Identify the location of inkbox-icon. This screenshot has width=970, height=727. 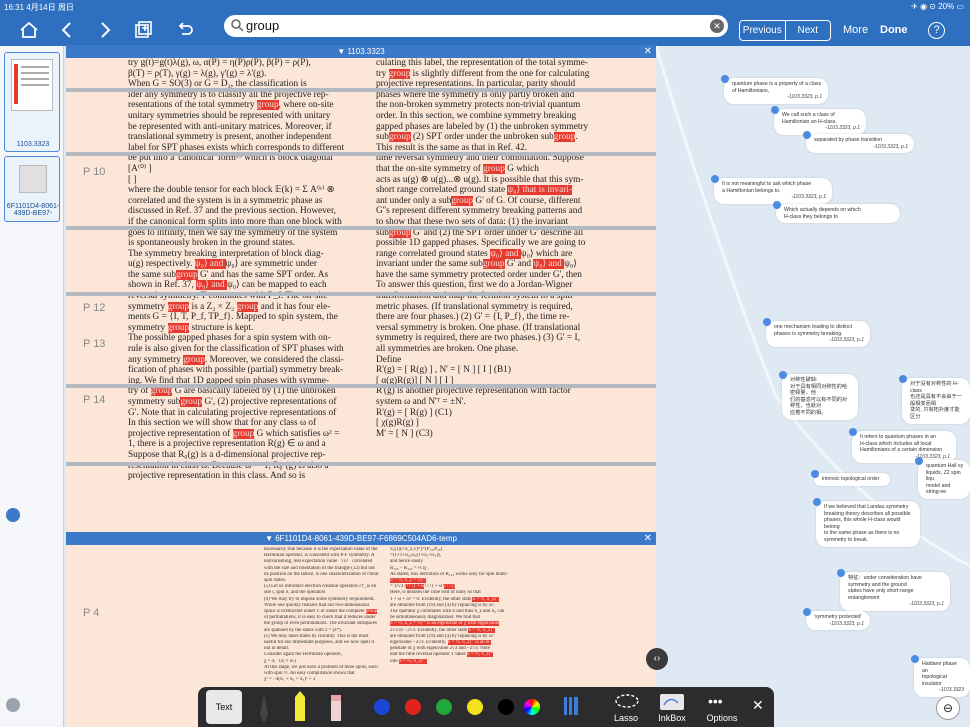
(672, 702).